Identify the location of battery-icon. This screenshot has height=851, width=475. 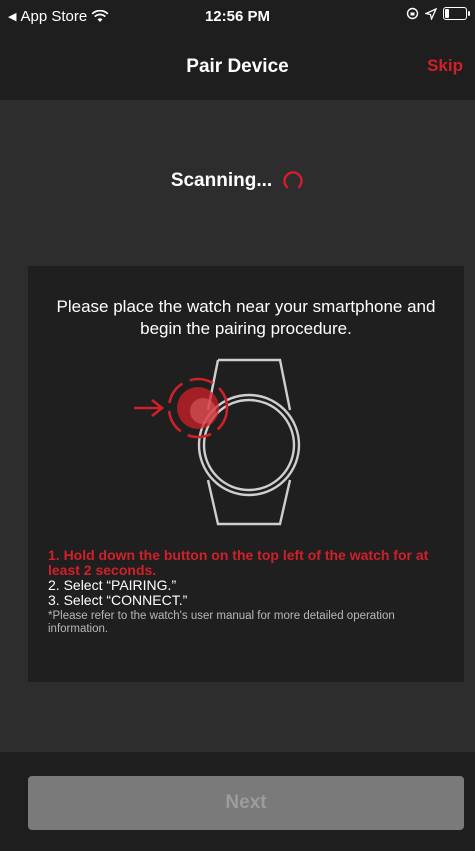
(456, 13).